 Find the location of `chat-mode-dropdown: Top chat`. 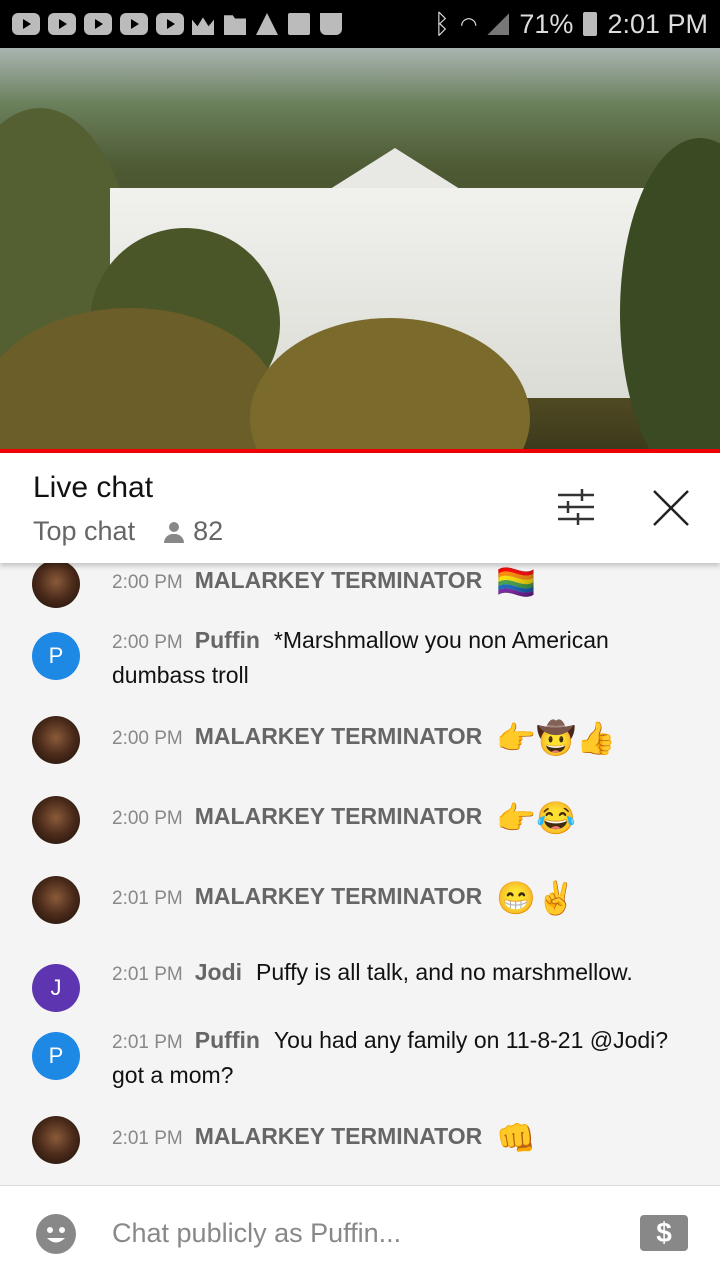

chat-mode-dropdown: Top chat is located at coordinates (84, 531).